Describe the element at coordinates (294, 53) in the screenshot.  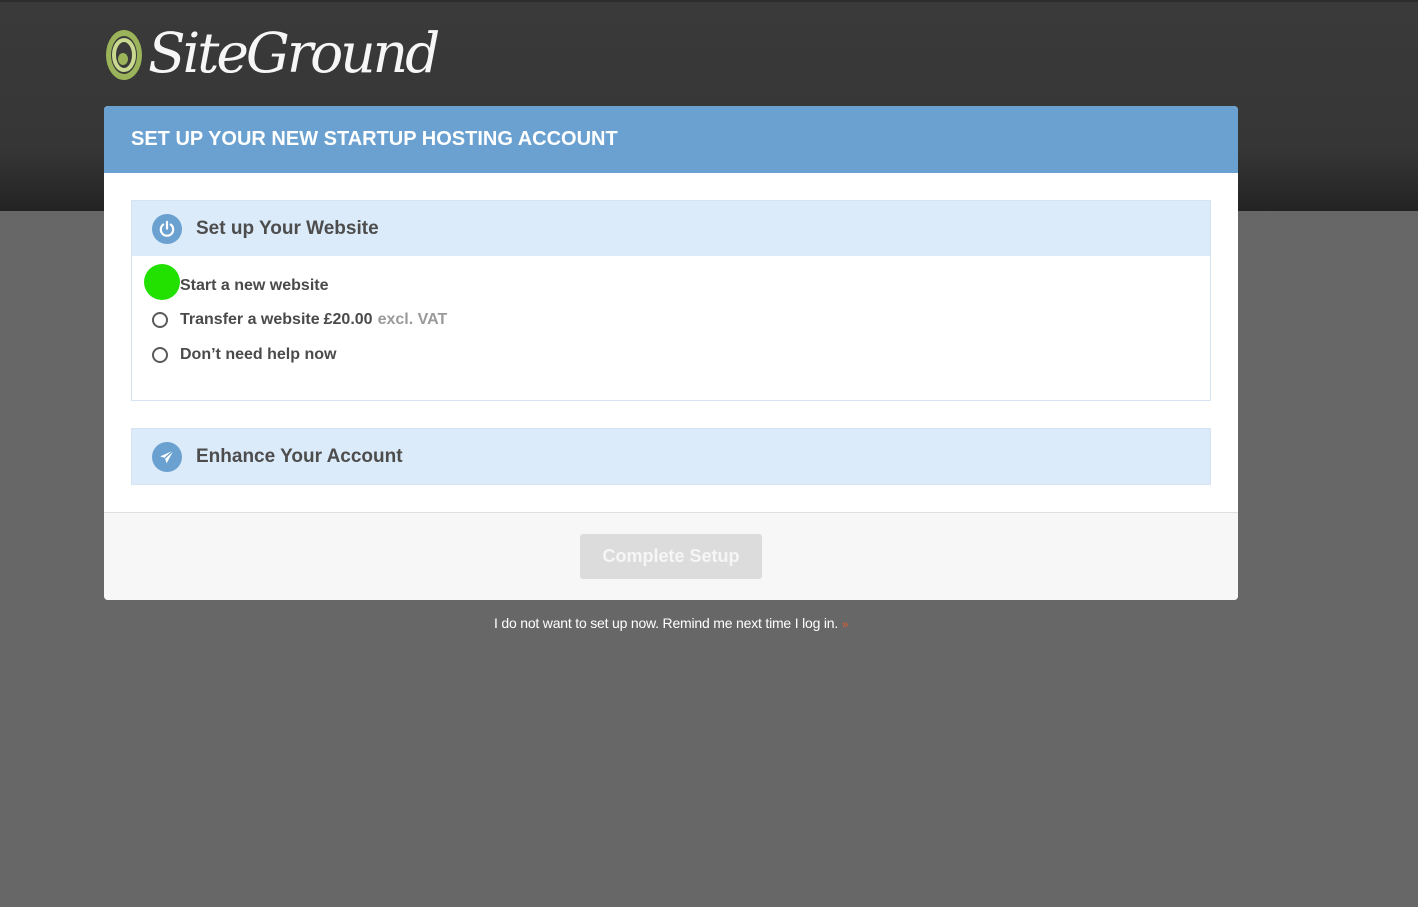
I see `brand-name: SiteGround` at that location.